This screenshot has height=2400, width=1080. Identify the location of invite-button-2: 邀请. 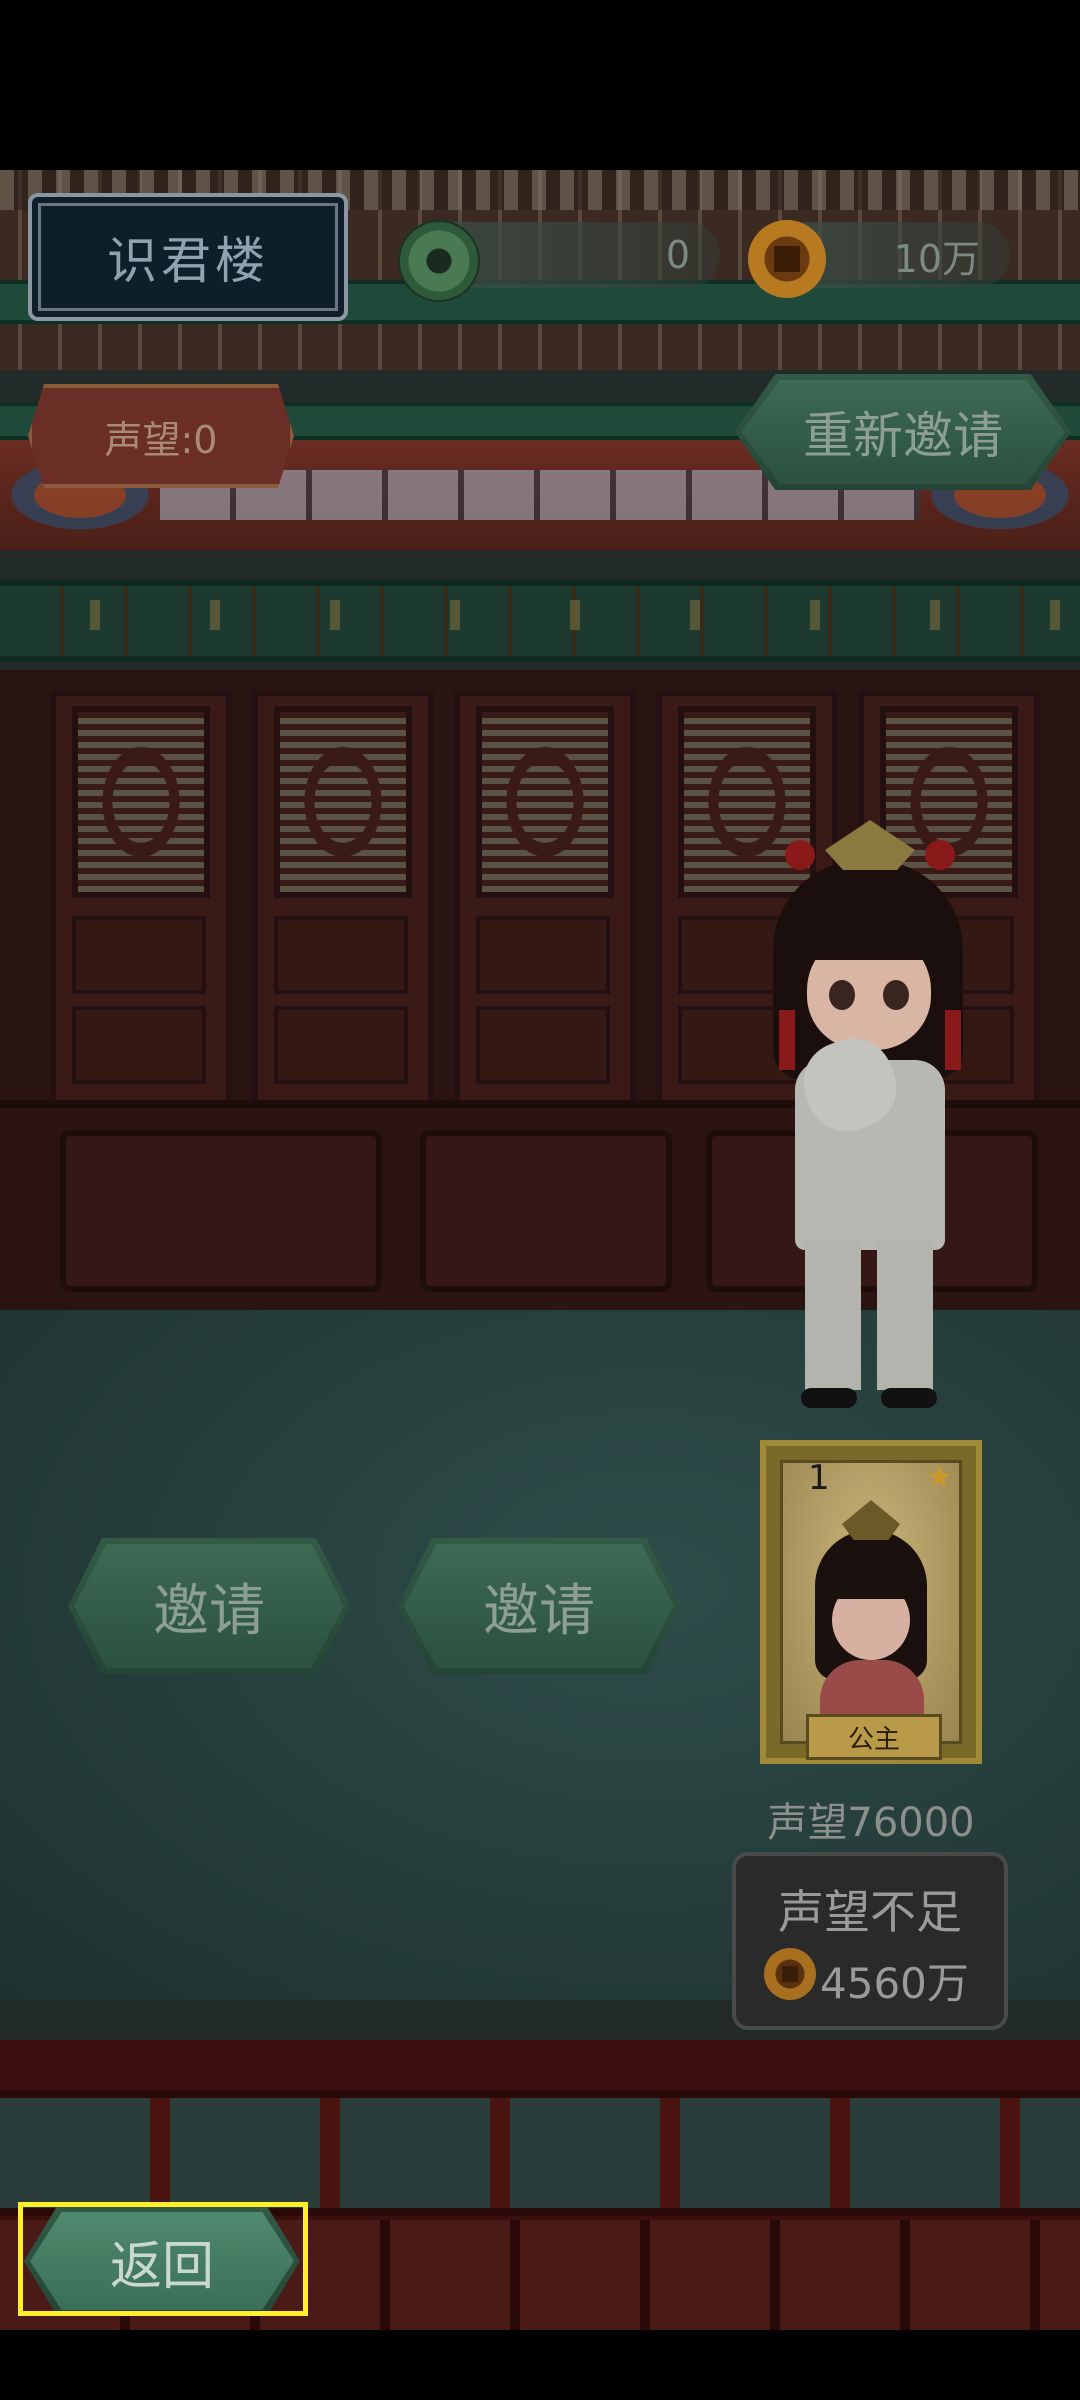
(539, 1606).